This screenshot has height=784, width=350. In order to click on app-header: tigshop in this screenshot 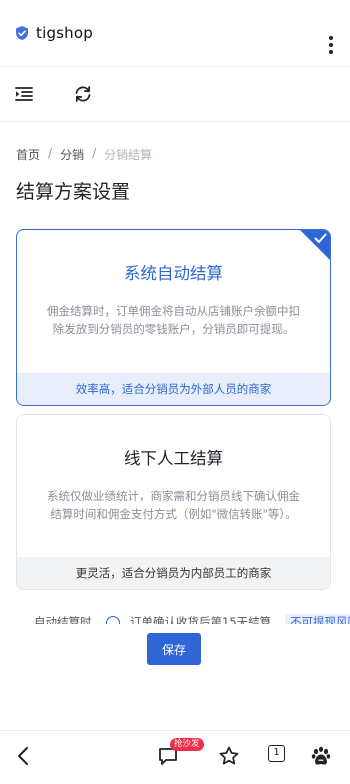, I will do `click(175, 33)`.